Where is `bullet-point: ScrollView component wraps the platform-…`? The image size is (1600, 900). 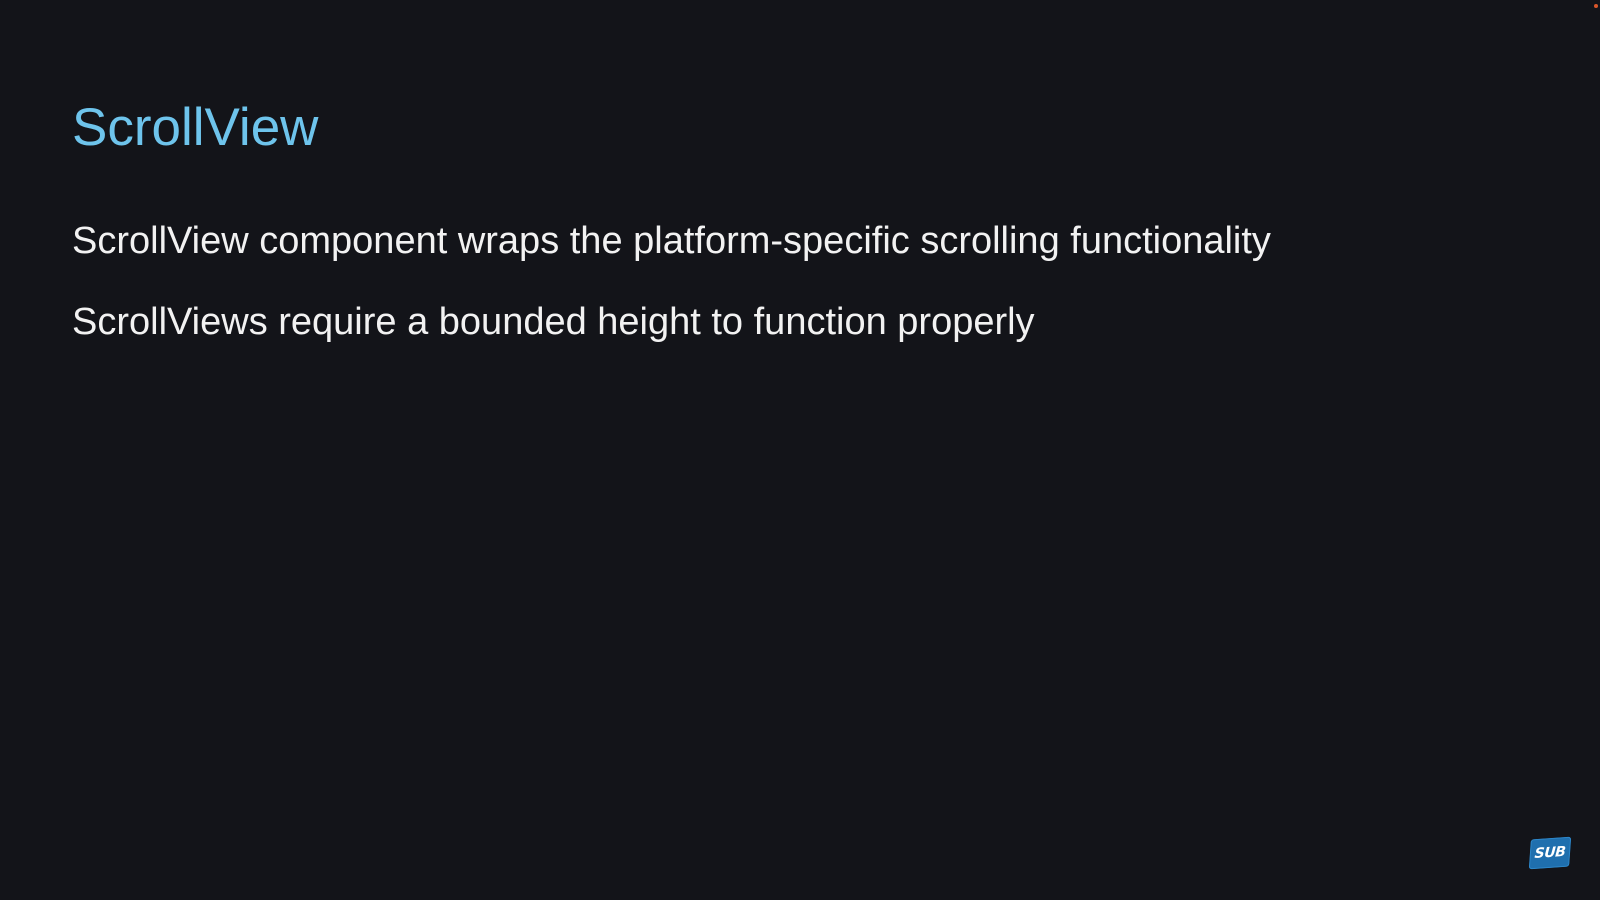 bullet-point: ScrollView component wraps the platform-… is located at coordinates (671, 241).